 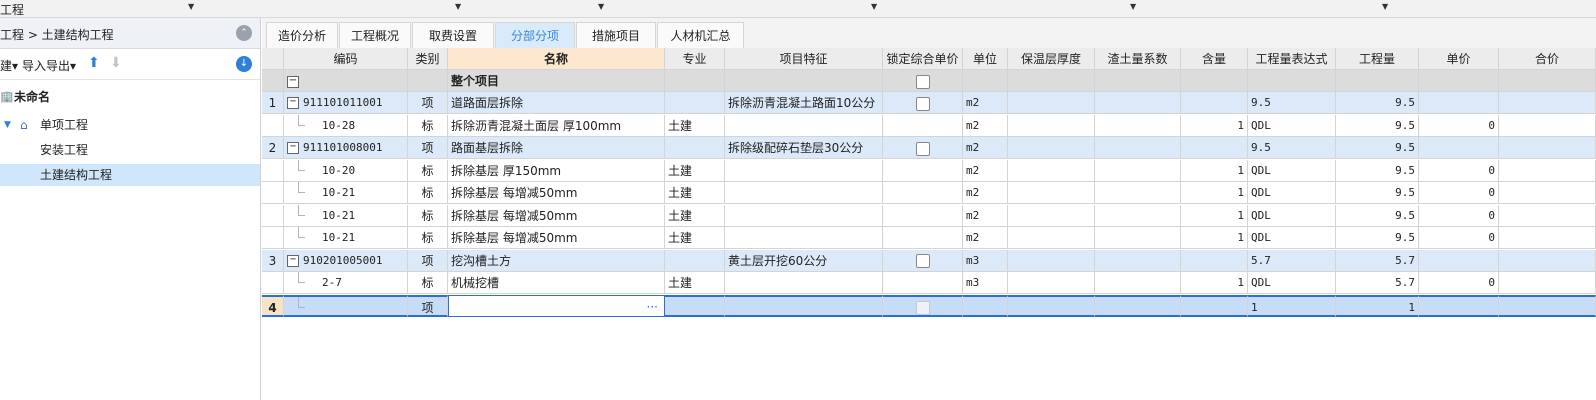 What do you see at coordinates (130, 175) in the screenshot?
I see `tree-item-civil: 土建结构工程` at bounding box center [130, 175].